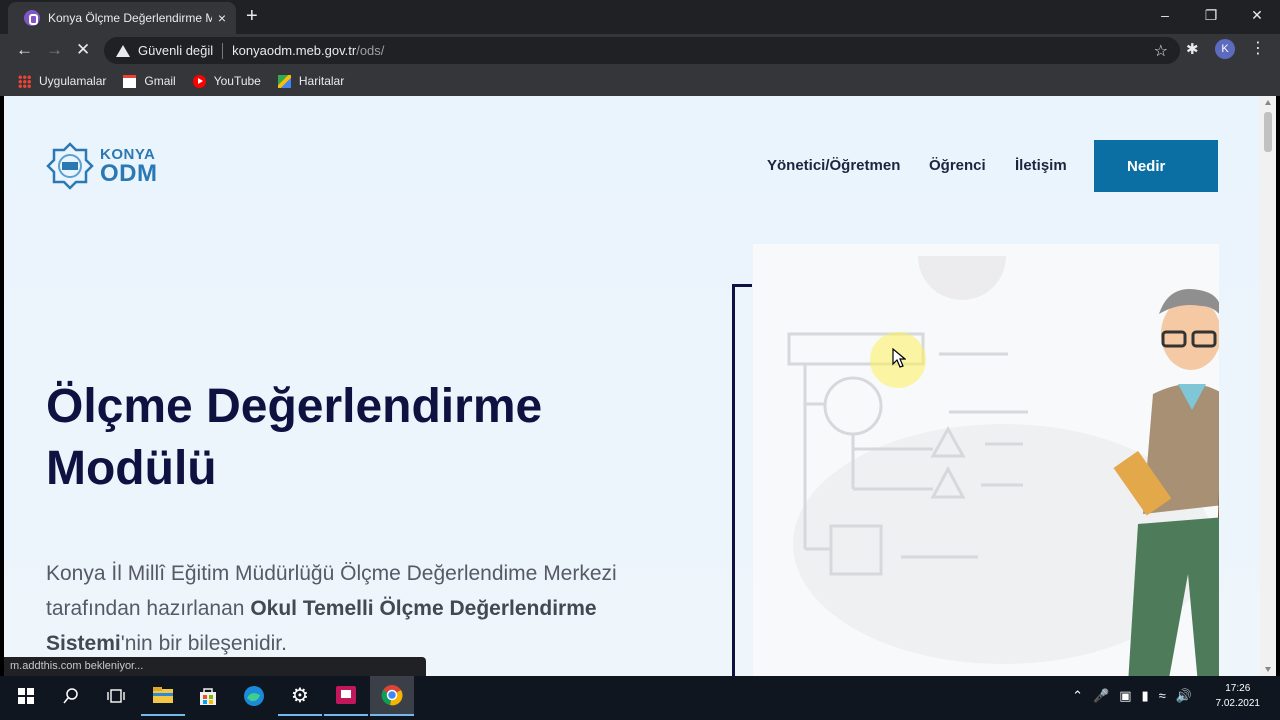 The height and width of the screenshot is (720, 1280). I want to click on illustration-frame-line, so click(742, 480).